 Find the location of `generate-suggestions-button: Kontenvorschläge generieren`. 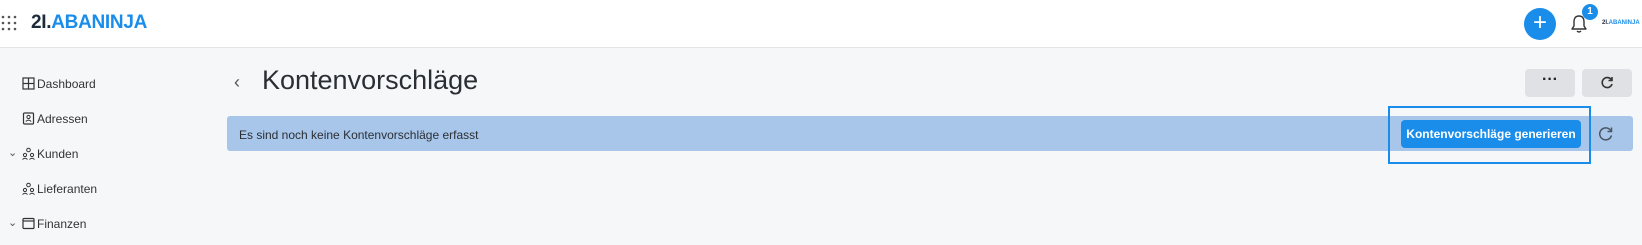

generate-suggestions-button: Kontenvorschläge generieren is located at coordinates (1491, 134).